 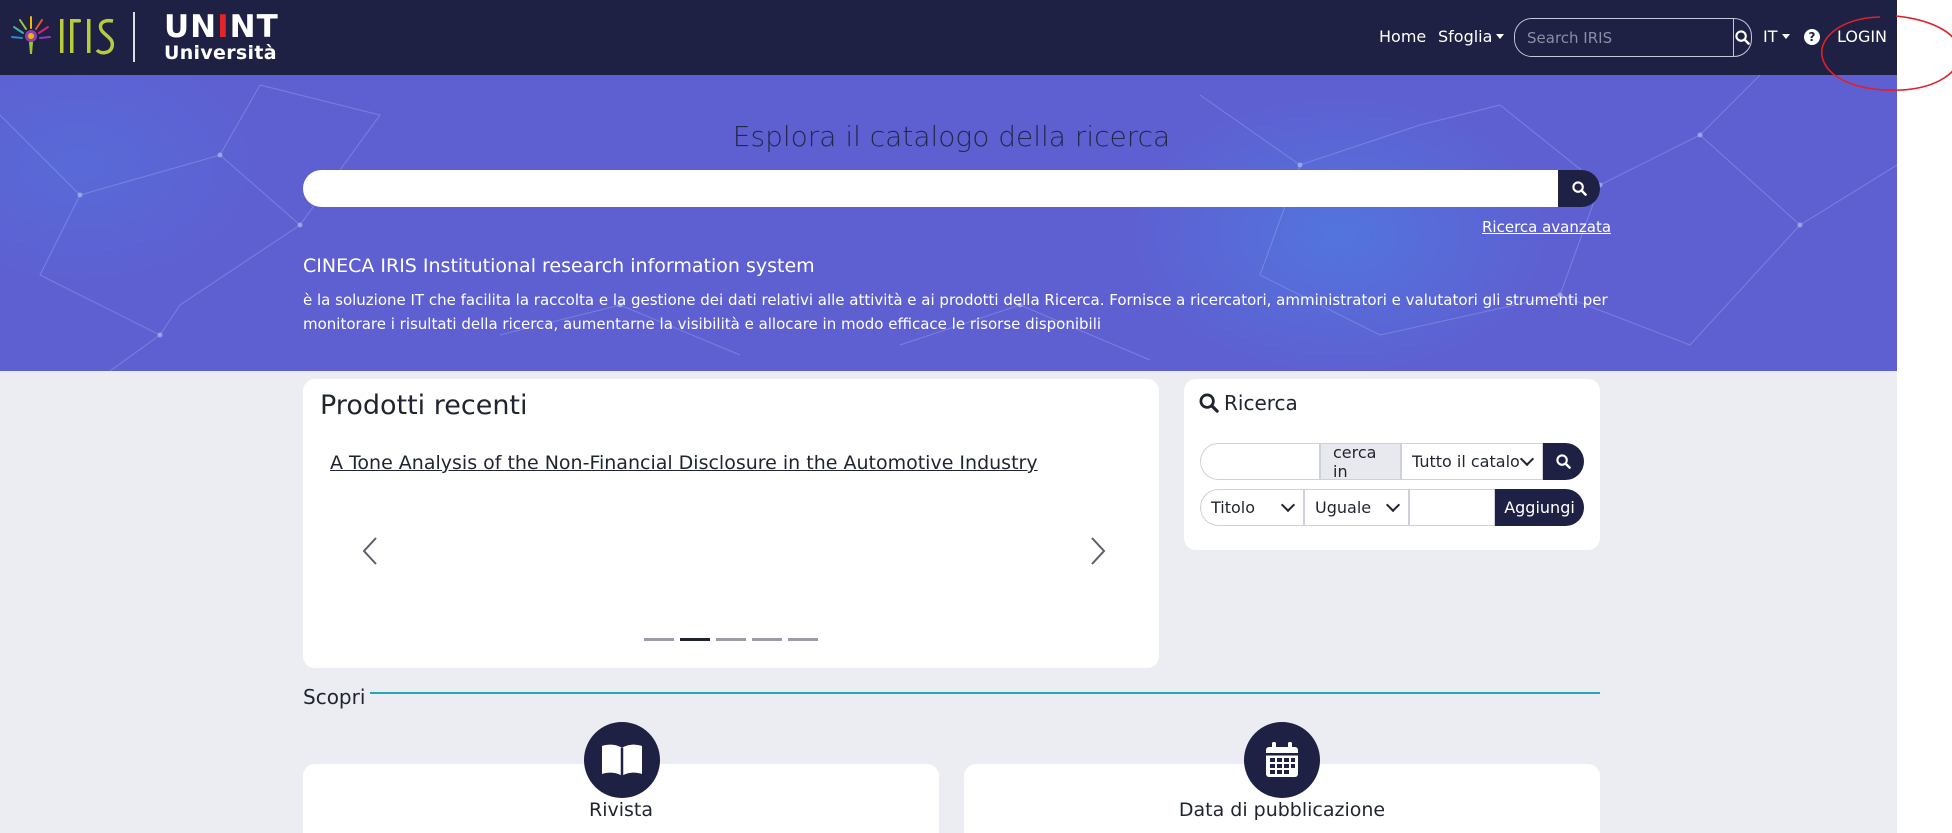 What do you see at coordinates (220, 53) in the screenshot?
I see `unint-logo-bottom: Università` at bounding box center [220, 53].